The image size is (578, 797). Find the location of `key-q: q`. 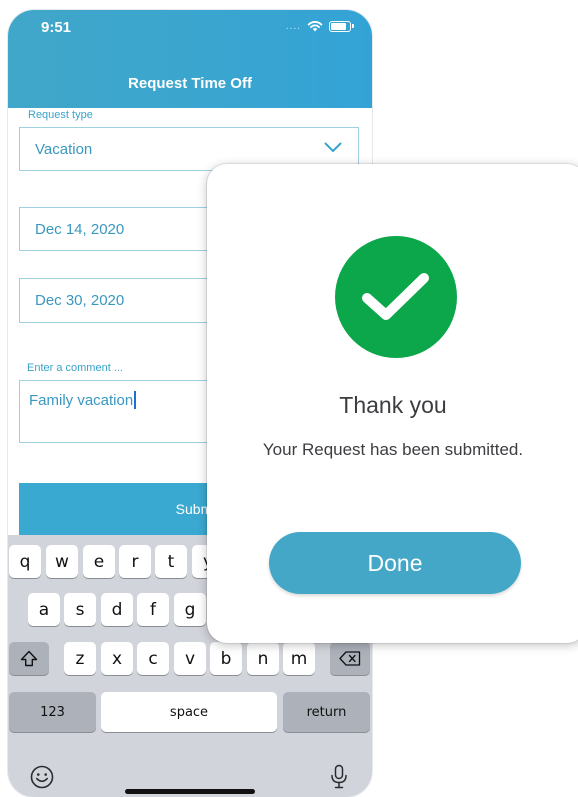

key-q: q is located at coordinates (25, 561).